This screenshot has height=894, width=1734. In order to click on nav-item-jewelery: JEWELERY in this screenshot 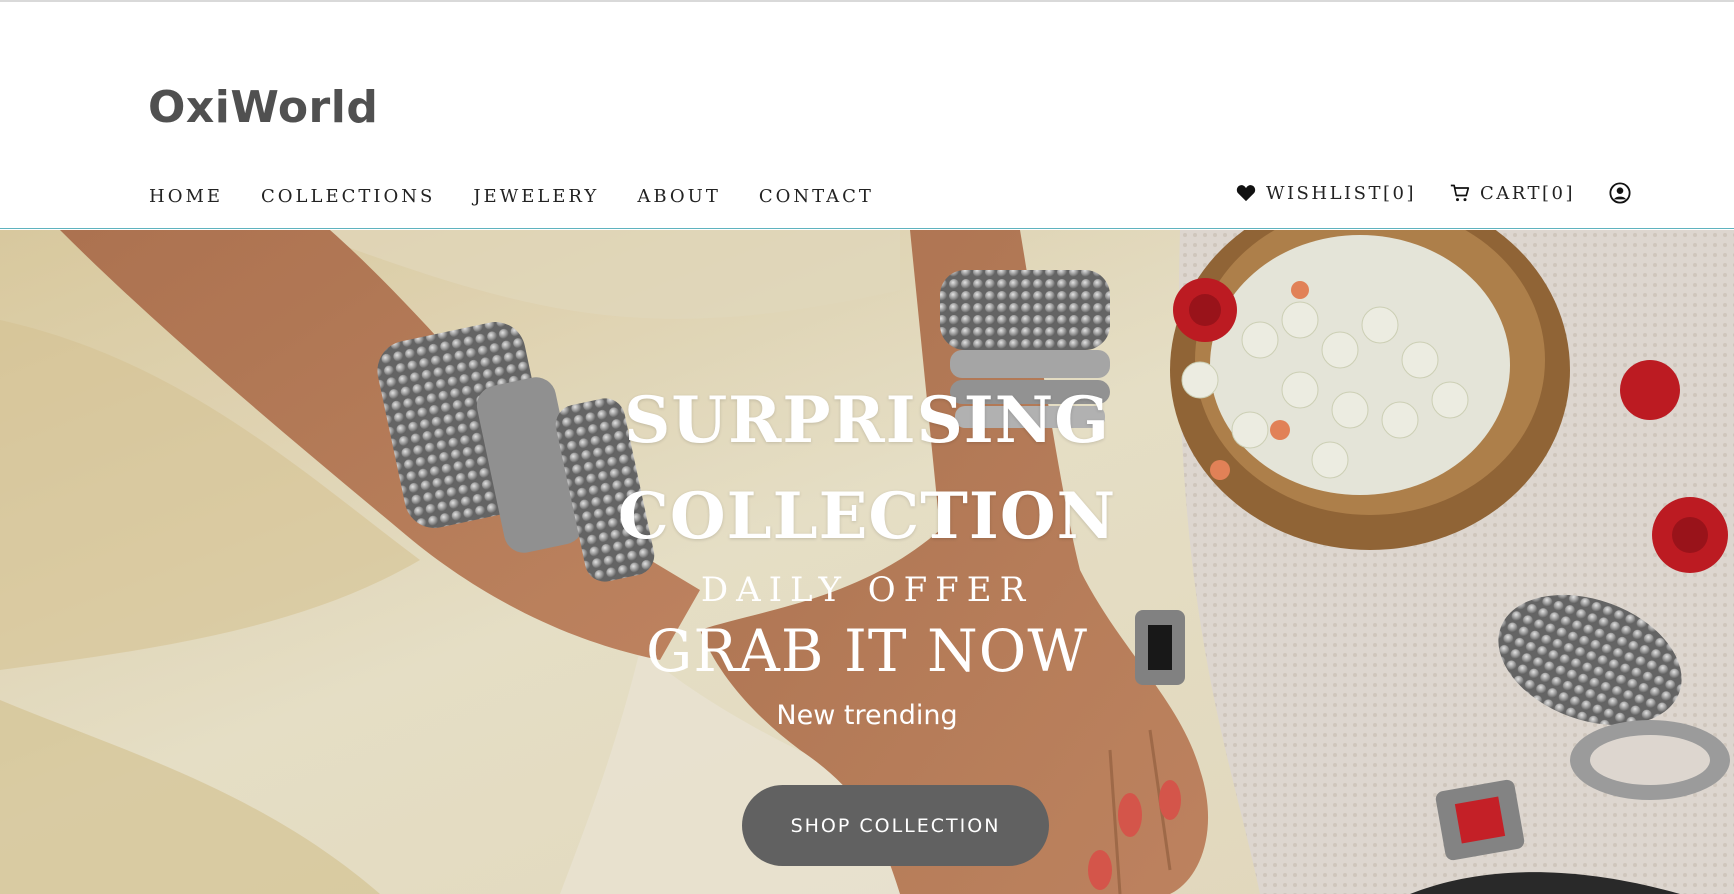, I will do `click(536, 196)`.